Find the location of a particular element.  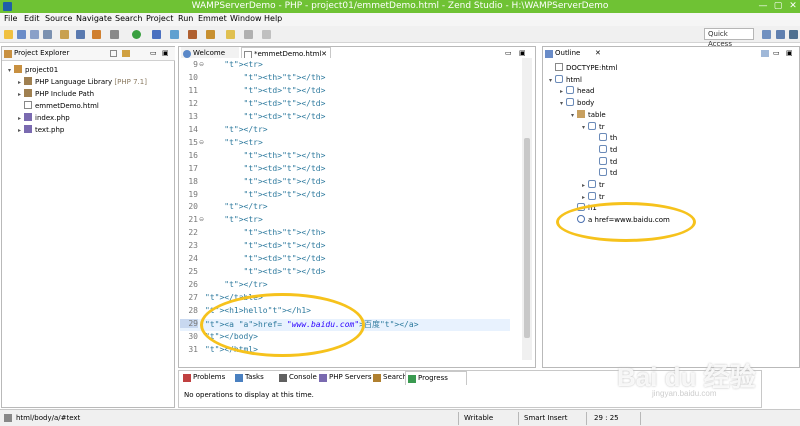

close-button: ✕ is located at coordinates (793, 6).